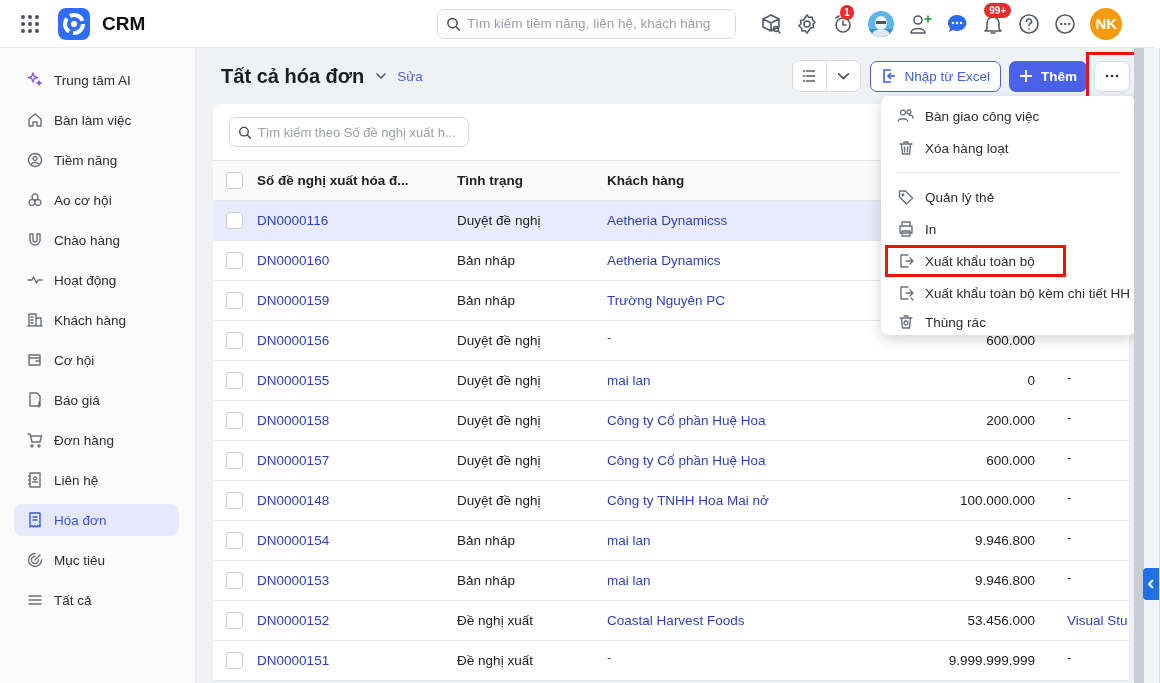 The width and height of the screenshot is (1160, 683). Describe the element at coordinates (293, 420) in the screenshot. I see `invoice-link: DN0000158` at that location.